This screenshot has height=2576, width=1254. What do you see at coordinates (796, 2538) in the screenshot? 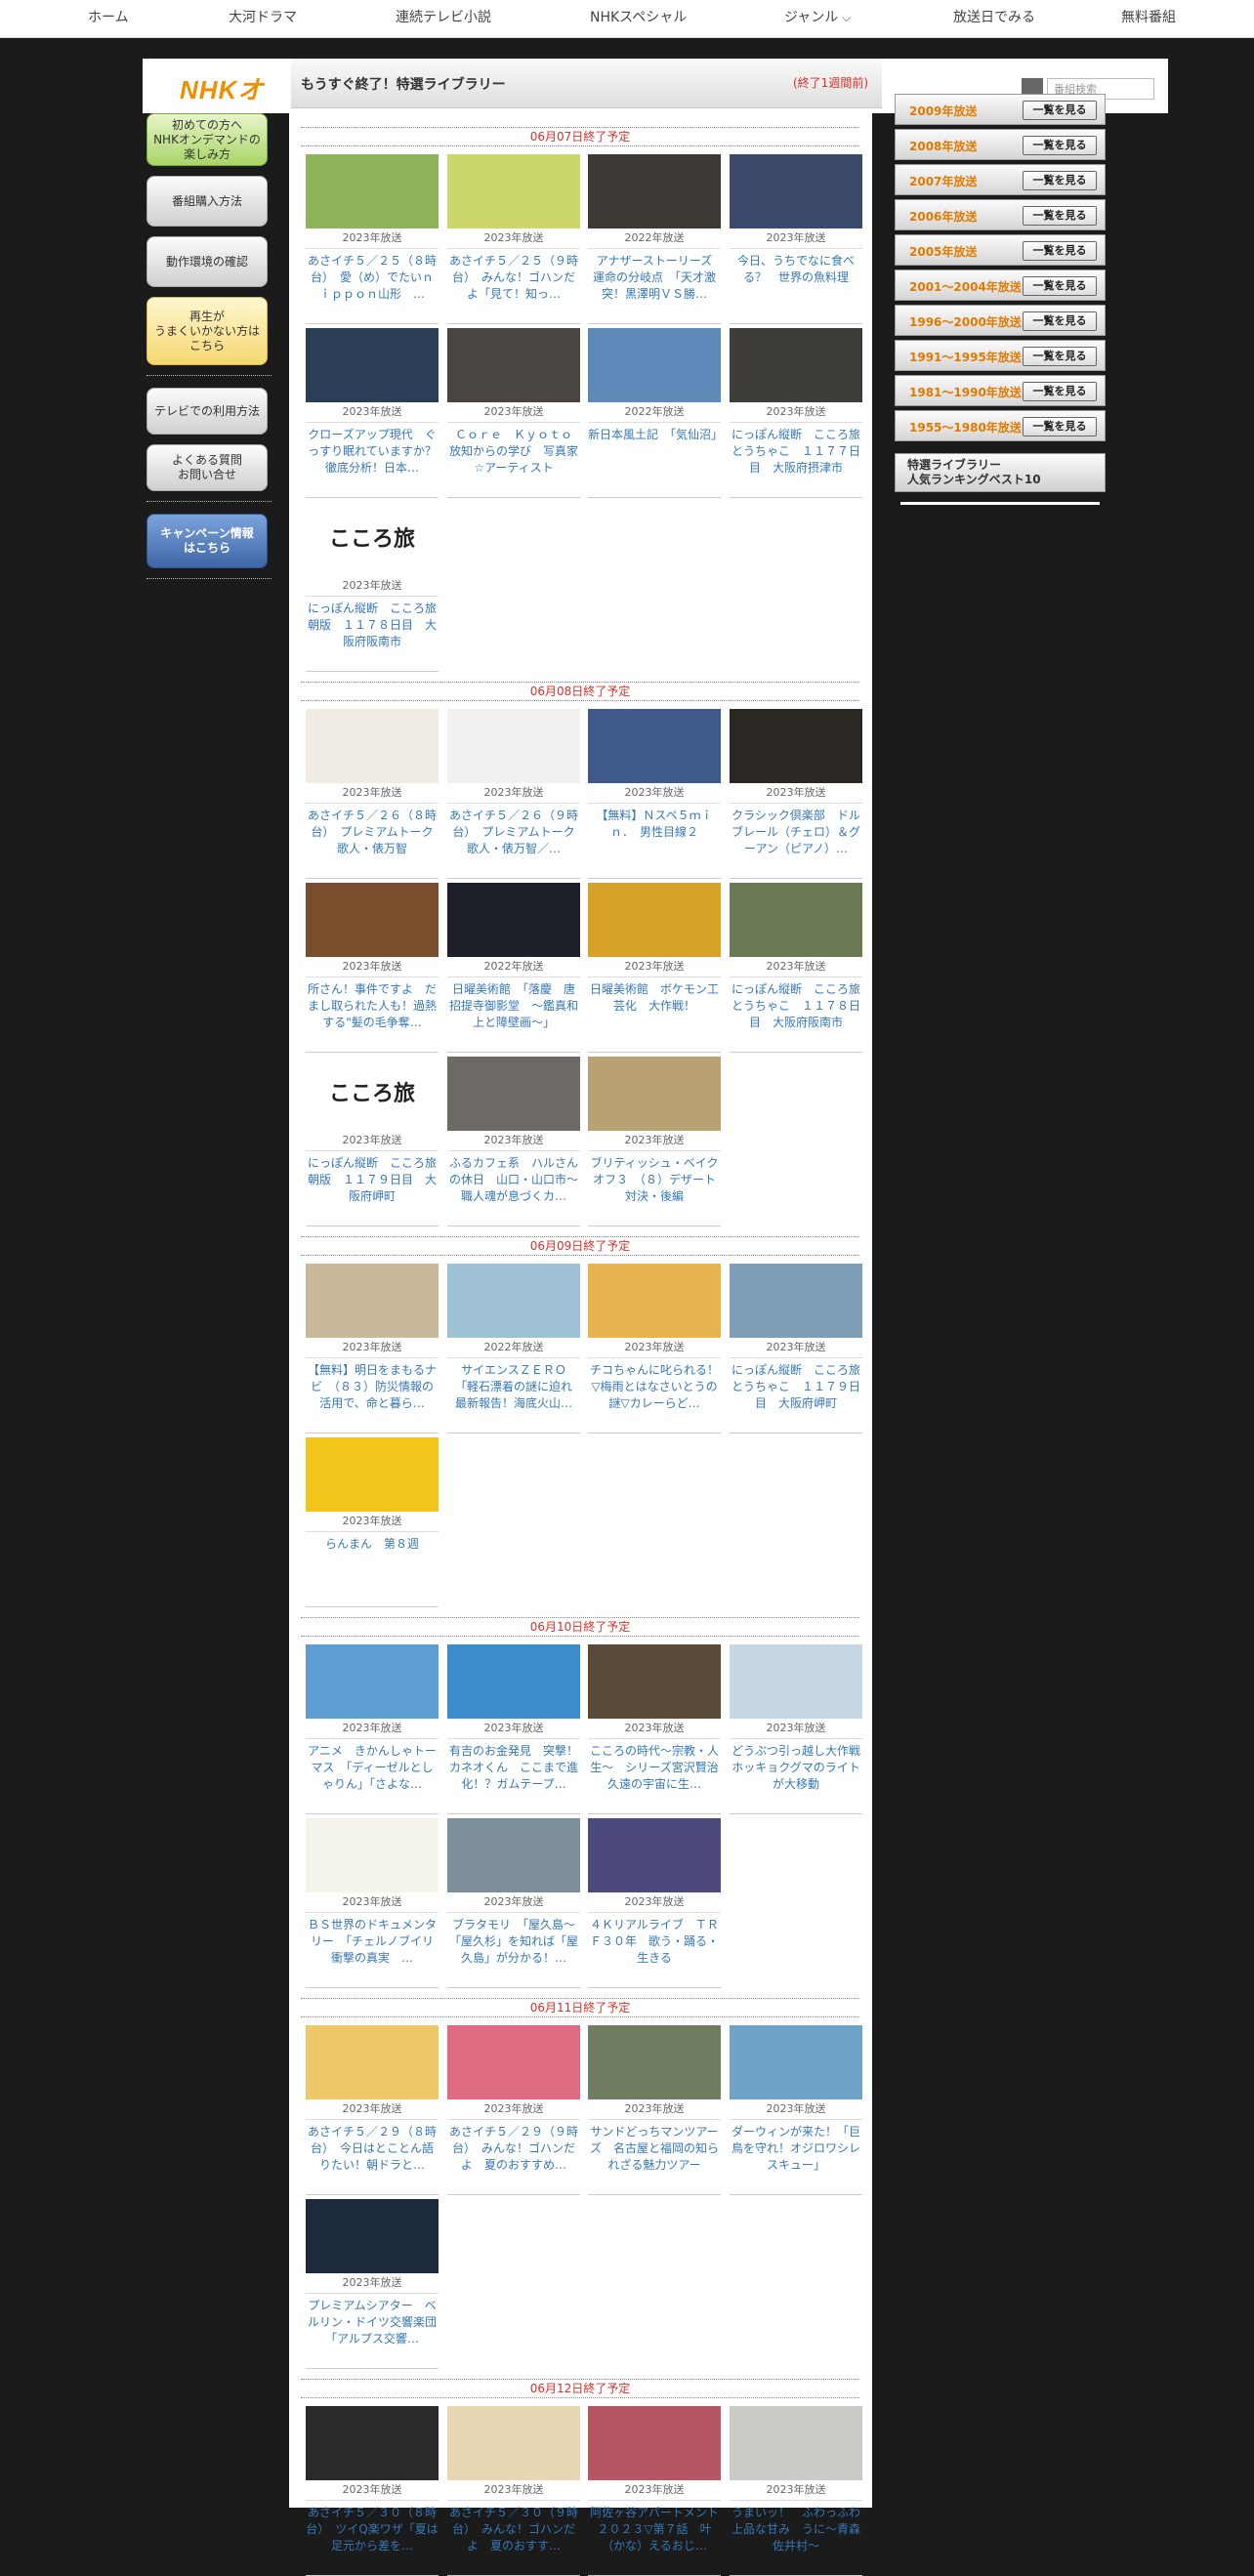
I see `program-title-link: うまいッ！ ふわっふわ 上品な甘み うに～青森 佐井村～` at bounding box center [796, 2538].